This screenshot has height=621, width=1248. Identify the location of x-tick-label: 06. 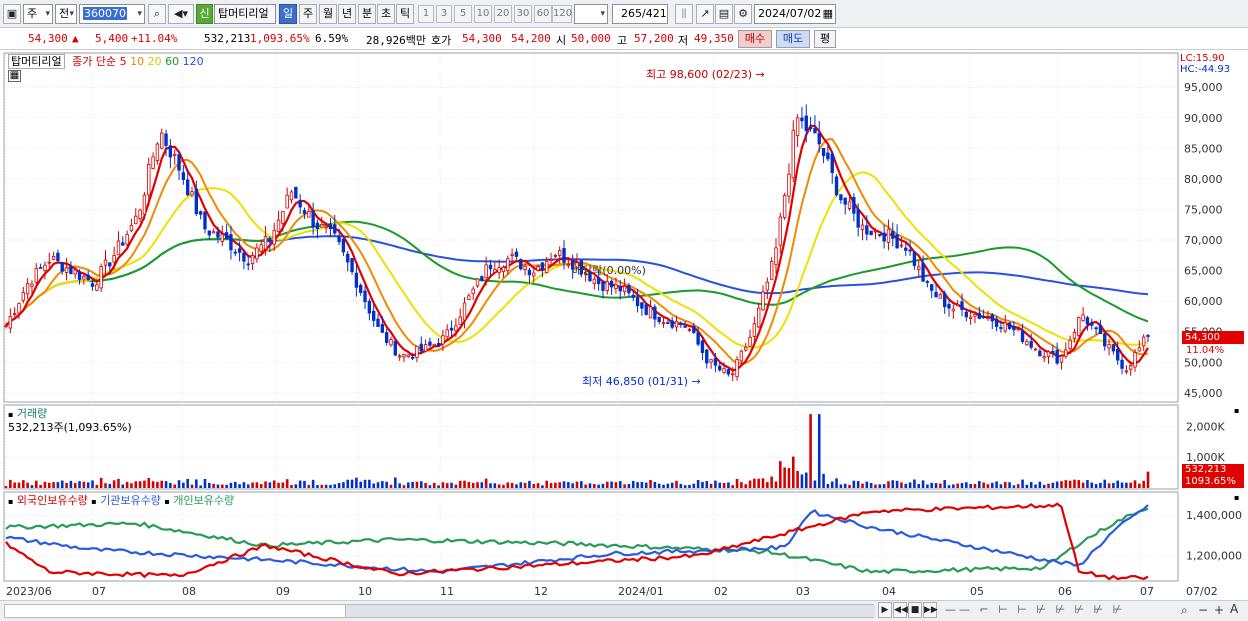
(1065, 591).